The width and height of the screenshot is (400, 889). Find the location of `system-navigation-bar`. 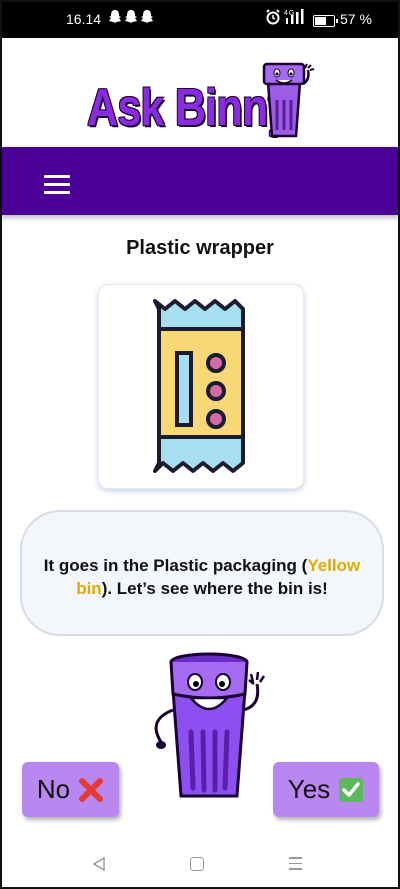

system-navigation-bar is located at coordinates (200, 864).